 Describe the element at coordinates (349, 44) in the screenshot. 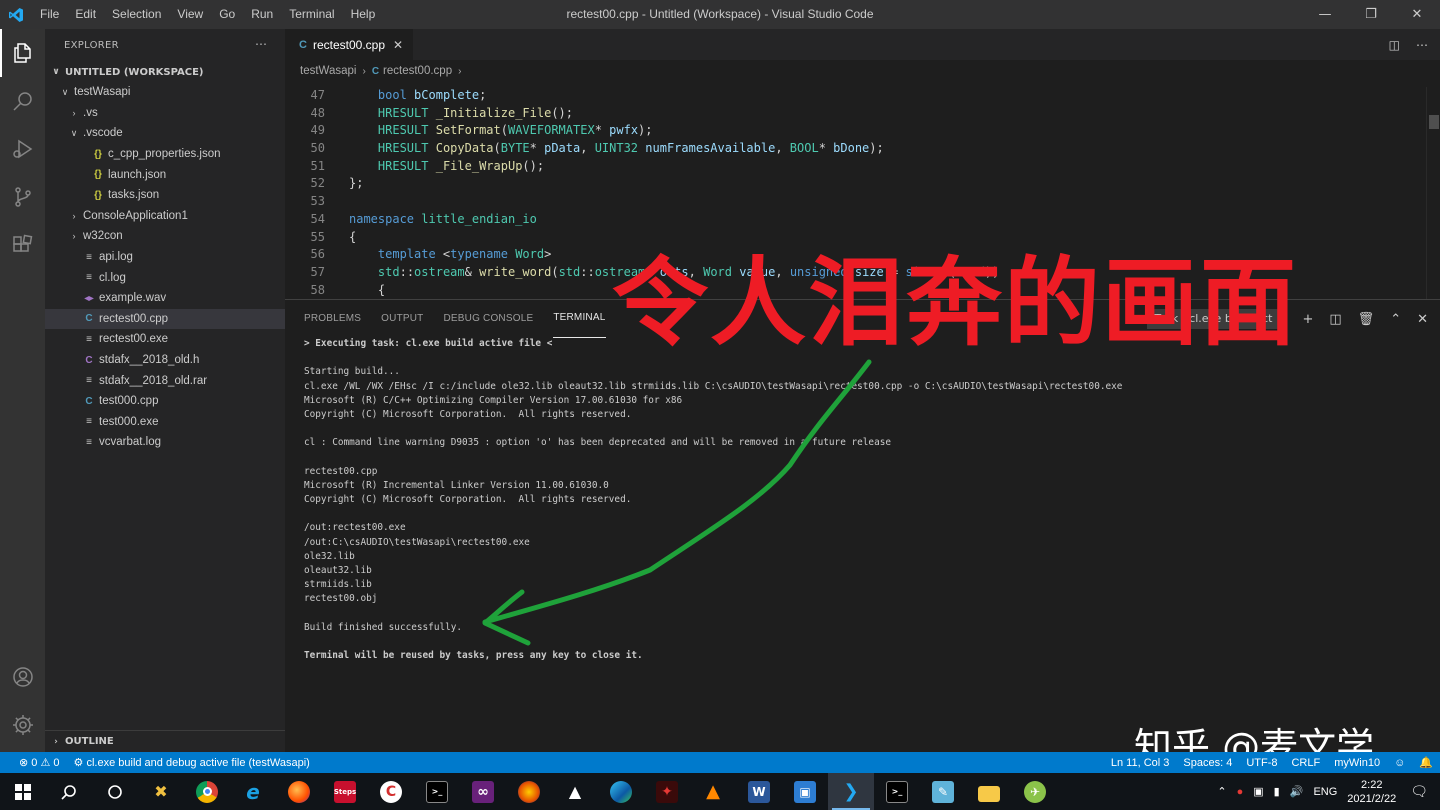

I see `tab-rectest00-cpp: C rectest00.cpp ✕` at that location.